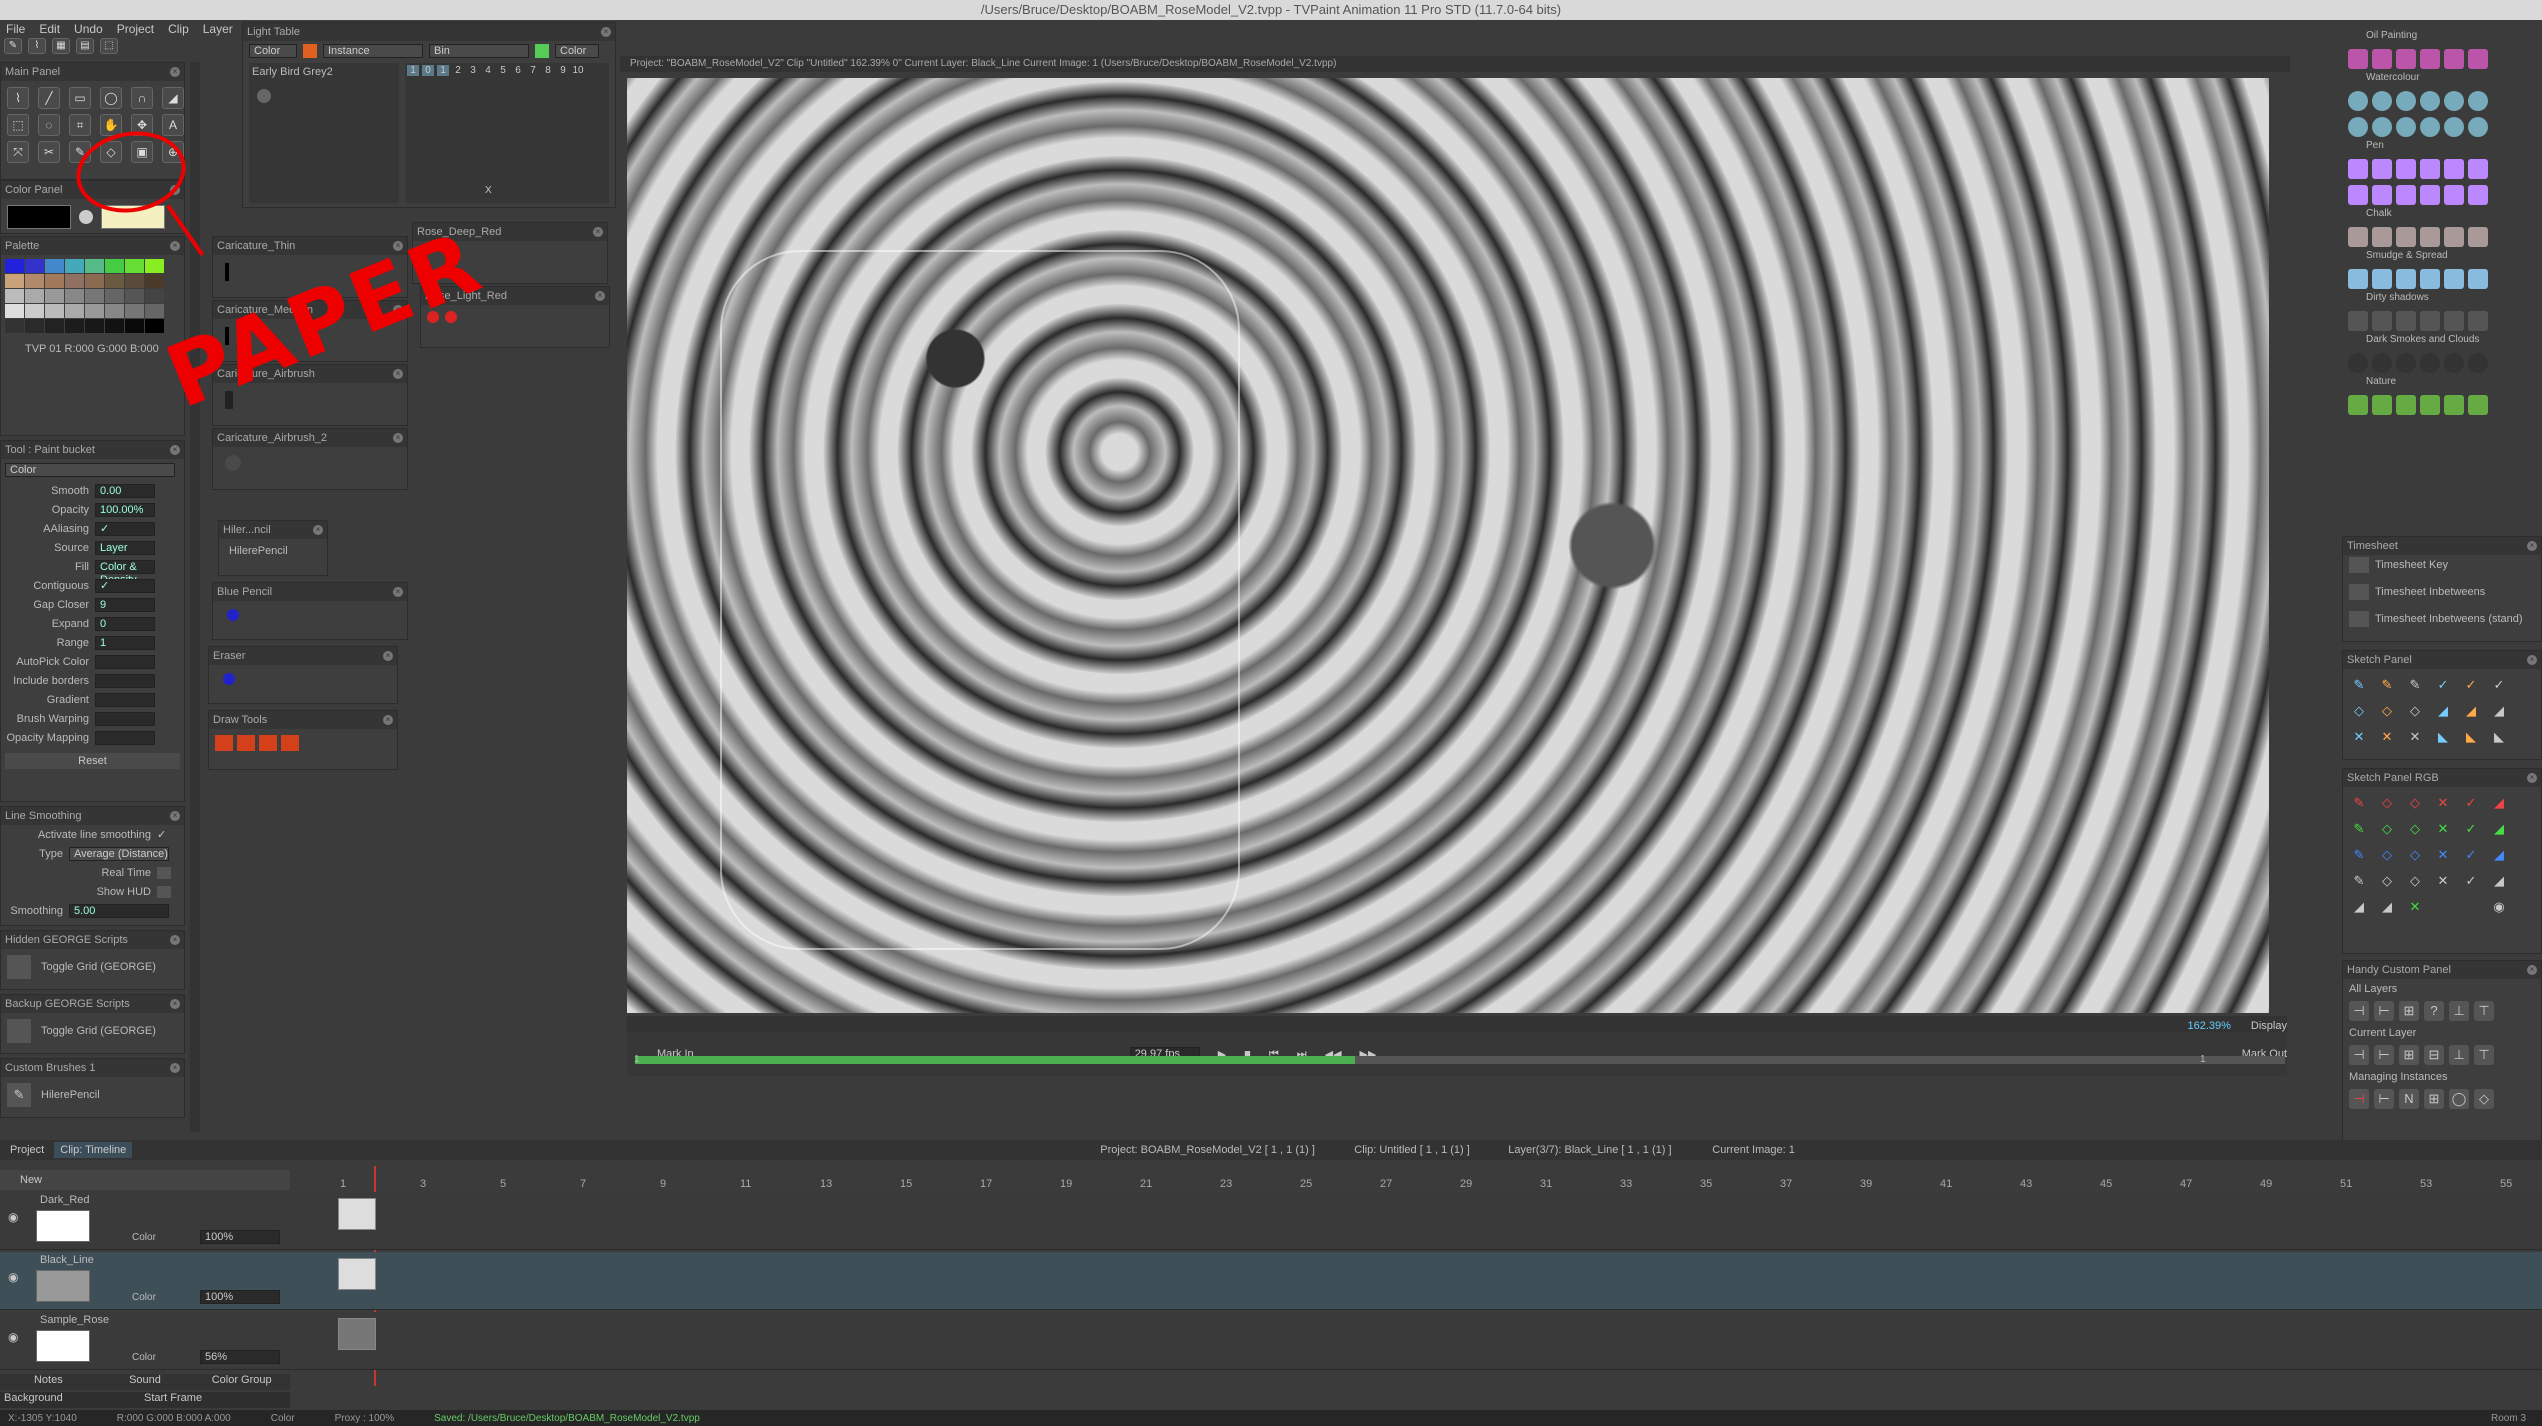  Describe the element at coordinates (1866, 1184) in the screenshot. I see `frame-number: 39` at that location.